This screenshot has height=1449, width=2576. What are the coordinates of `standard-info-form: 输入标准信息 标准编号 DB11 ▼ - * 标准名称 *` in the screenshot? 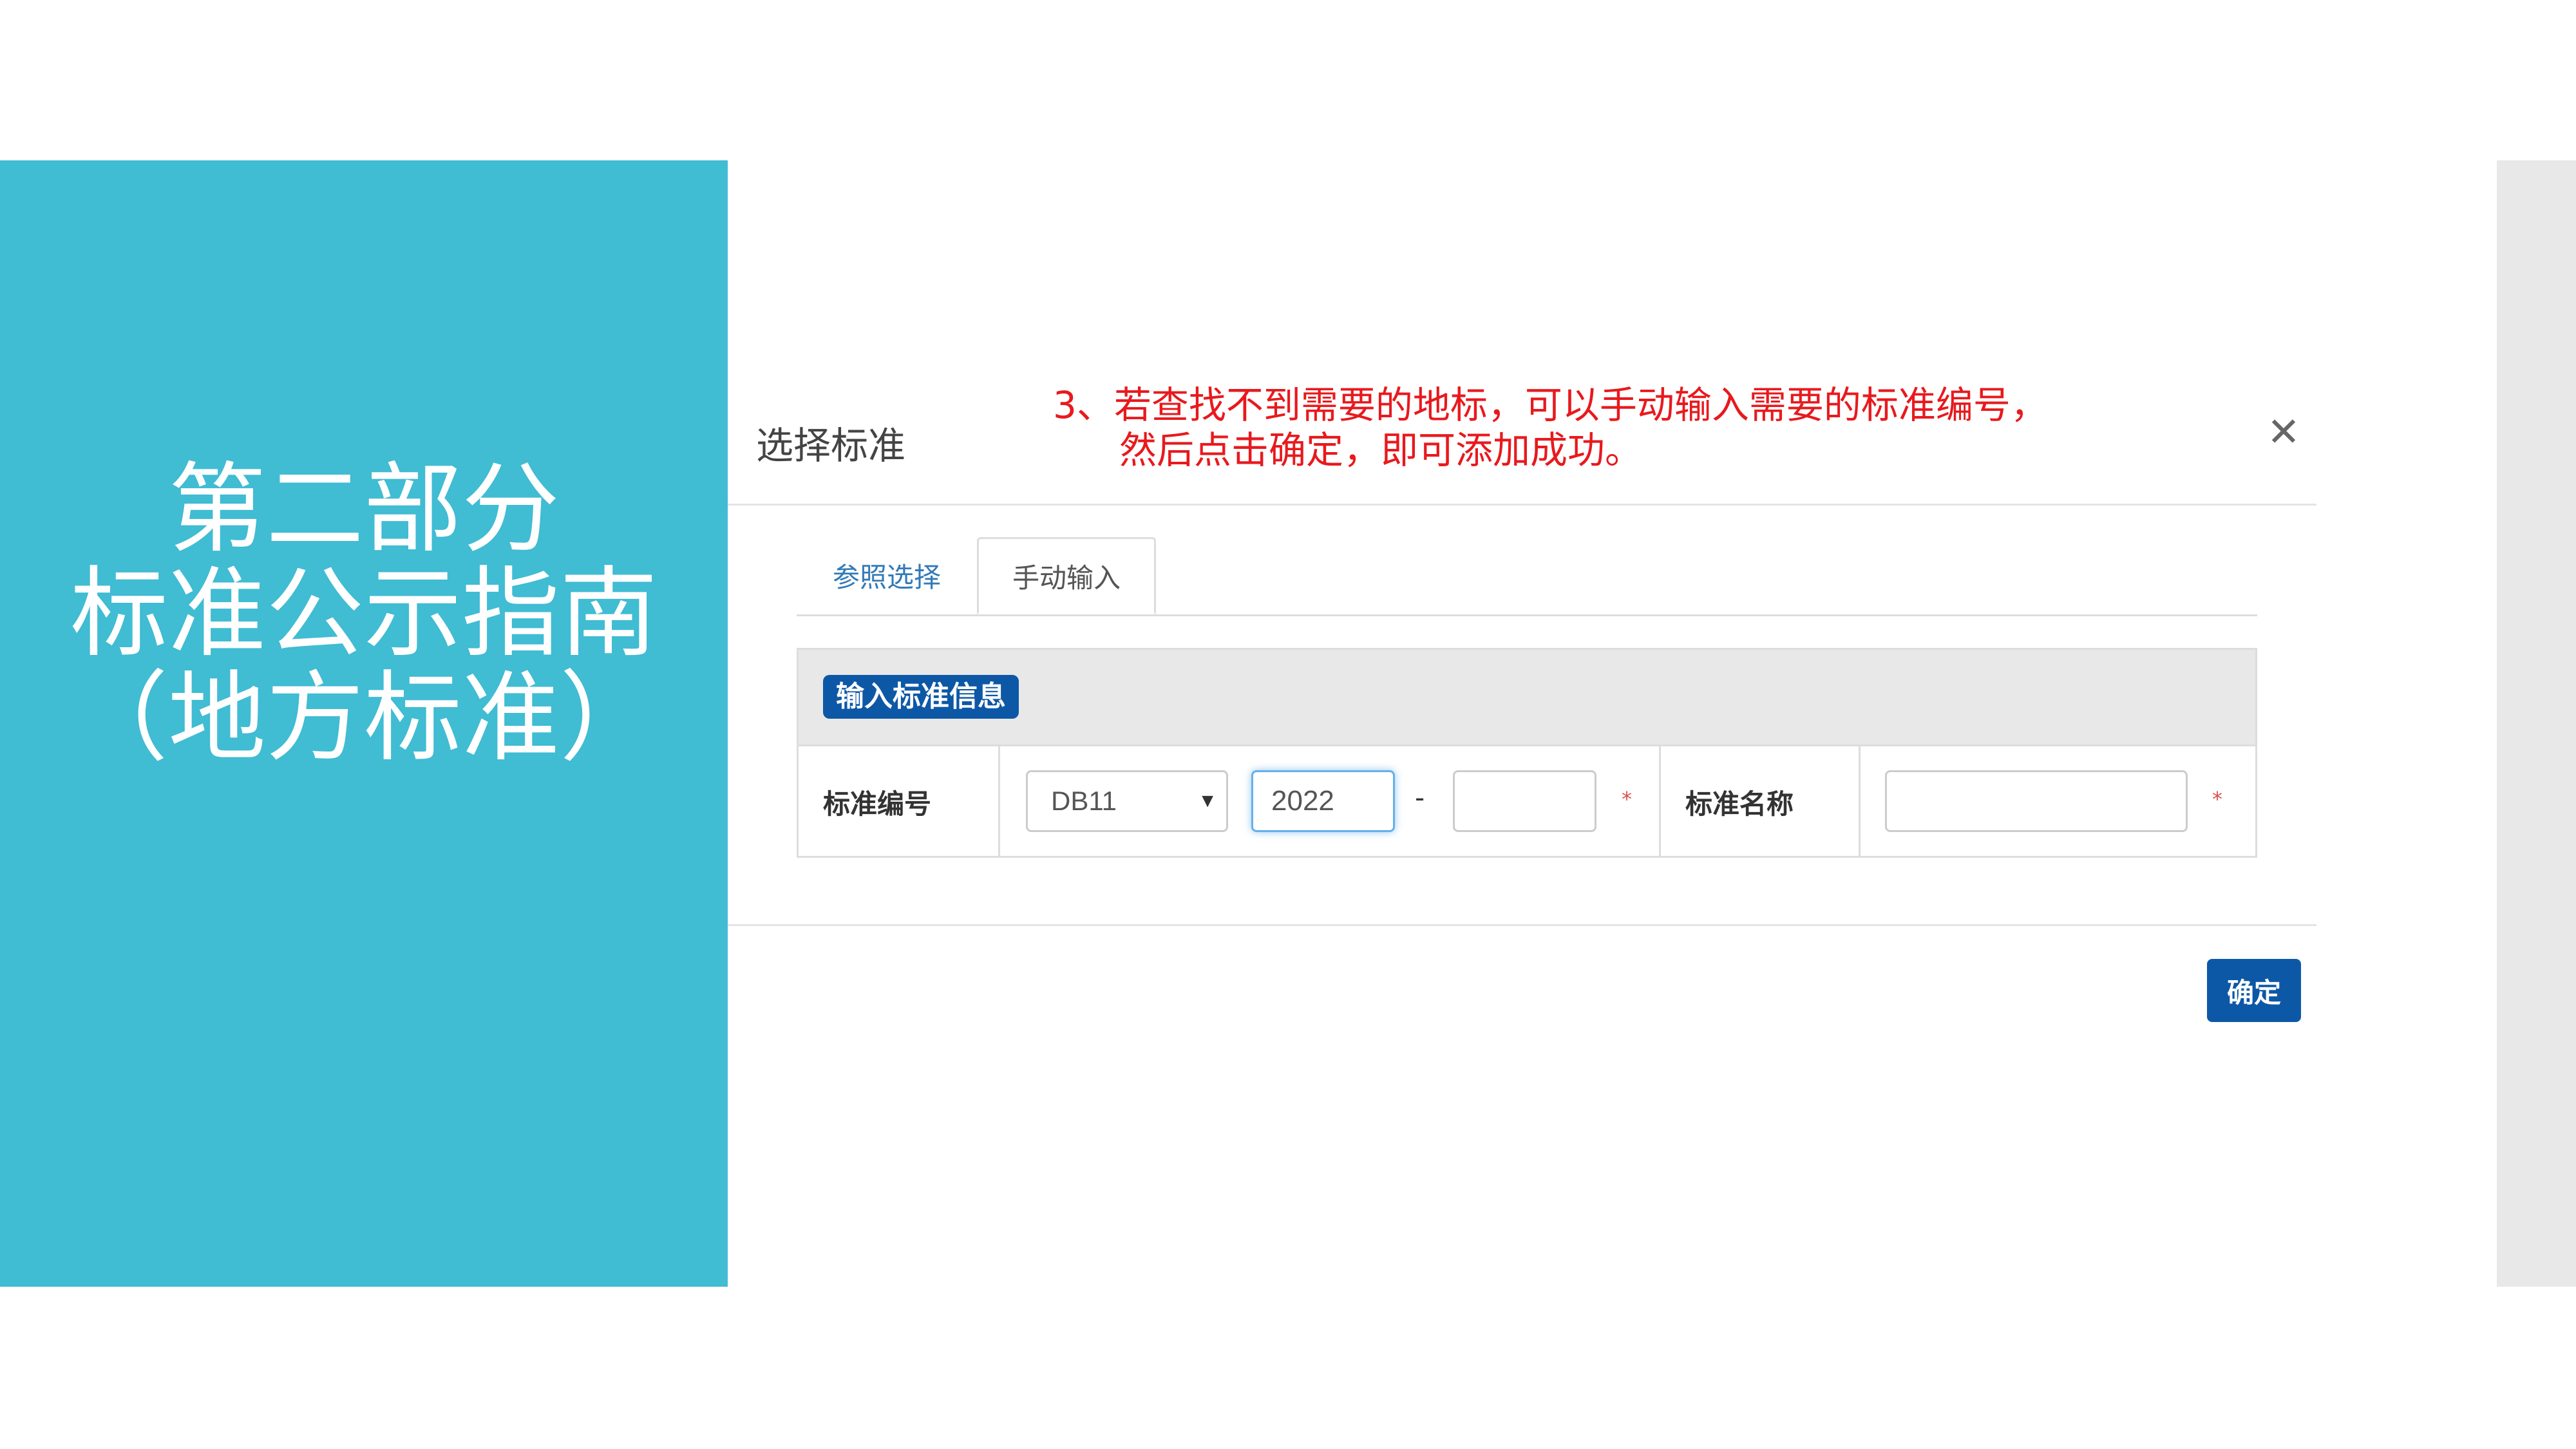 It's located at (1527, 753).